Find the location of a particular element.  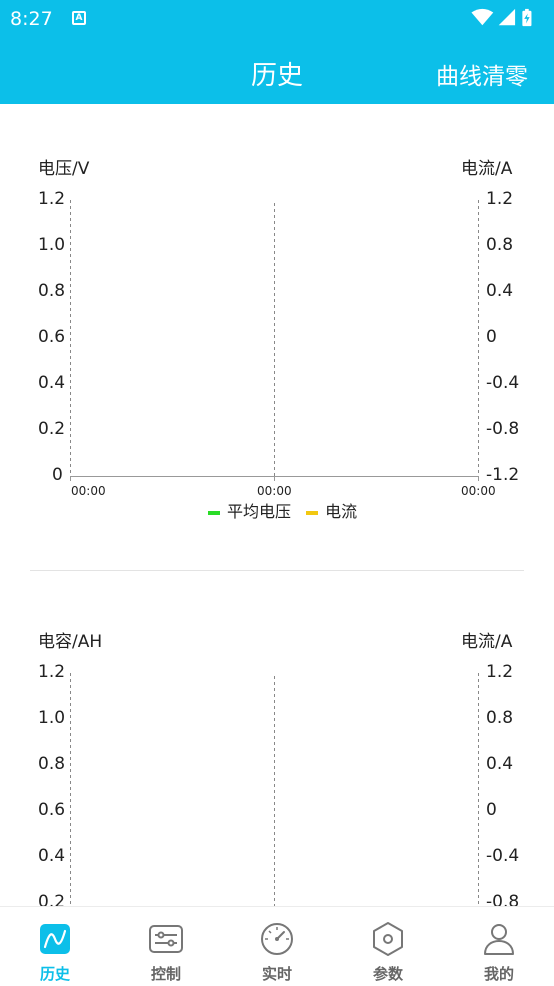

nav-label: 实时 is located at coordinates (276, 974).